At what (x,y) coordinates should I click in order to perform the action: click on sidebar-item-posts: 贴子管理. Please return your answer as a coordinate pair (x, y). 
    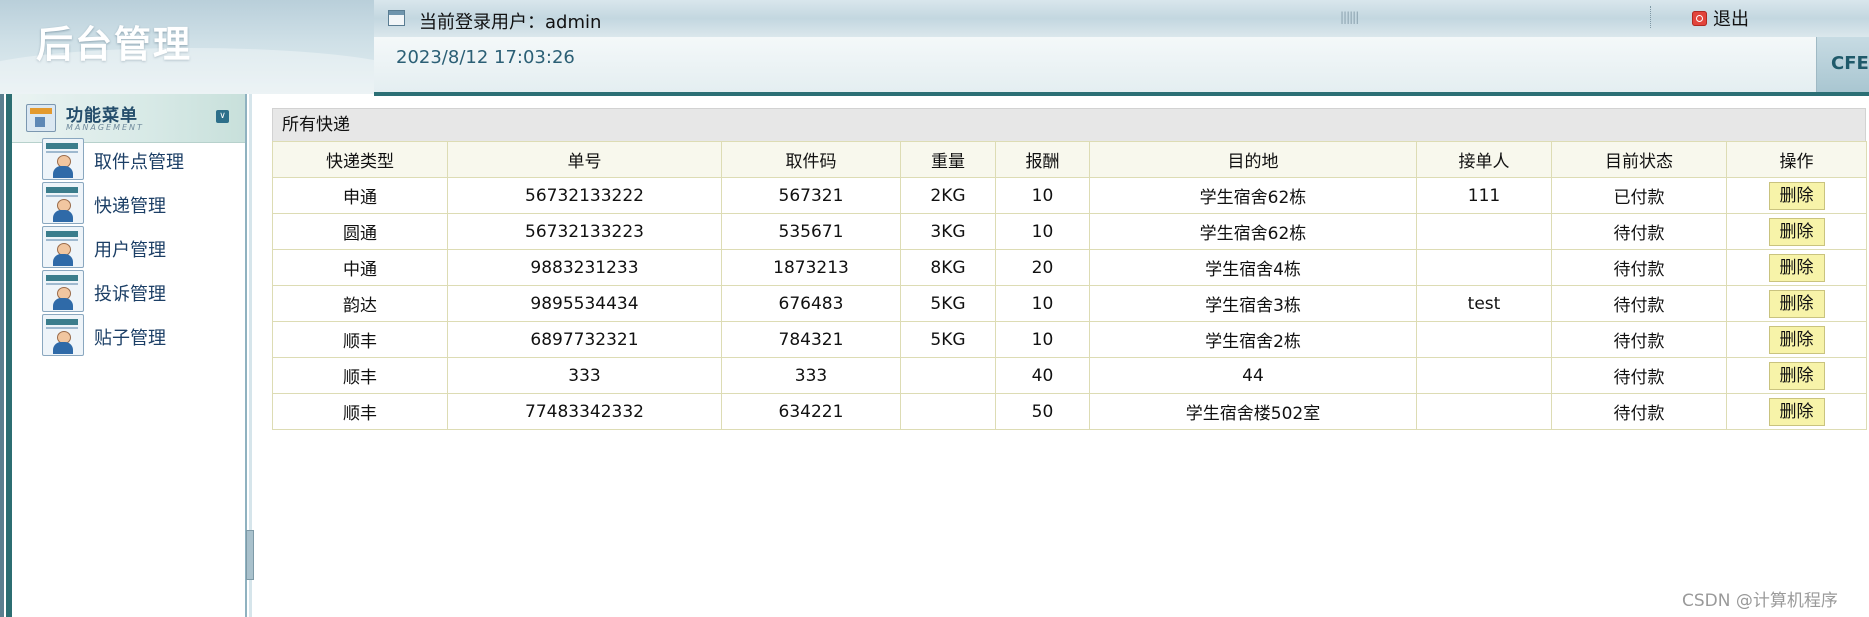
    Looking at the image, I should click on (142, 336).